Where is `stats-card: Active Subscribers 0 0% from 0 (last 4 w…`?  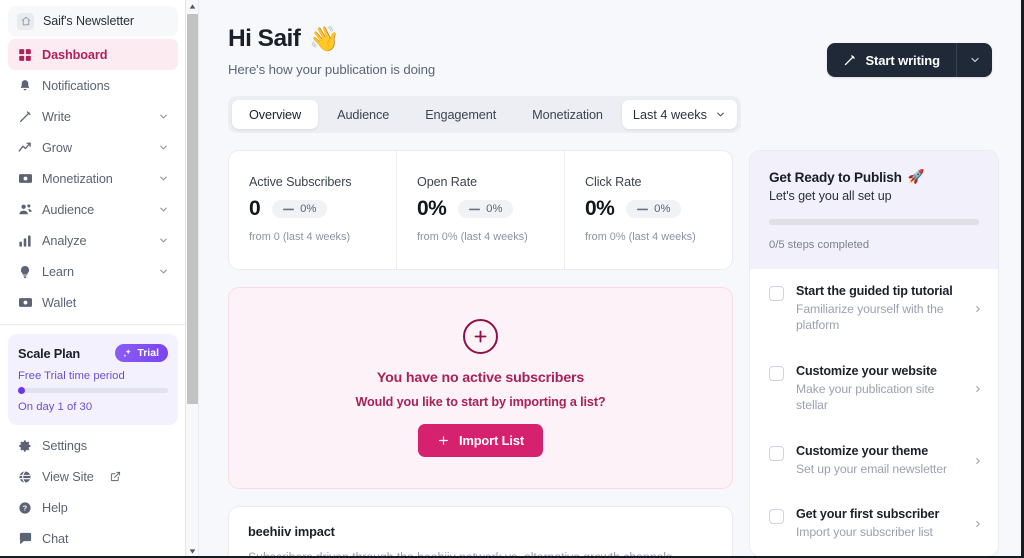
stats-card: Active Subscribers 0 0% from 0 (last 4 w… is located at coordinates (480, 210).